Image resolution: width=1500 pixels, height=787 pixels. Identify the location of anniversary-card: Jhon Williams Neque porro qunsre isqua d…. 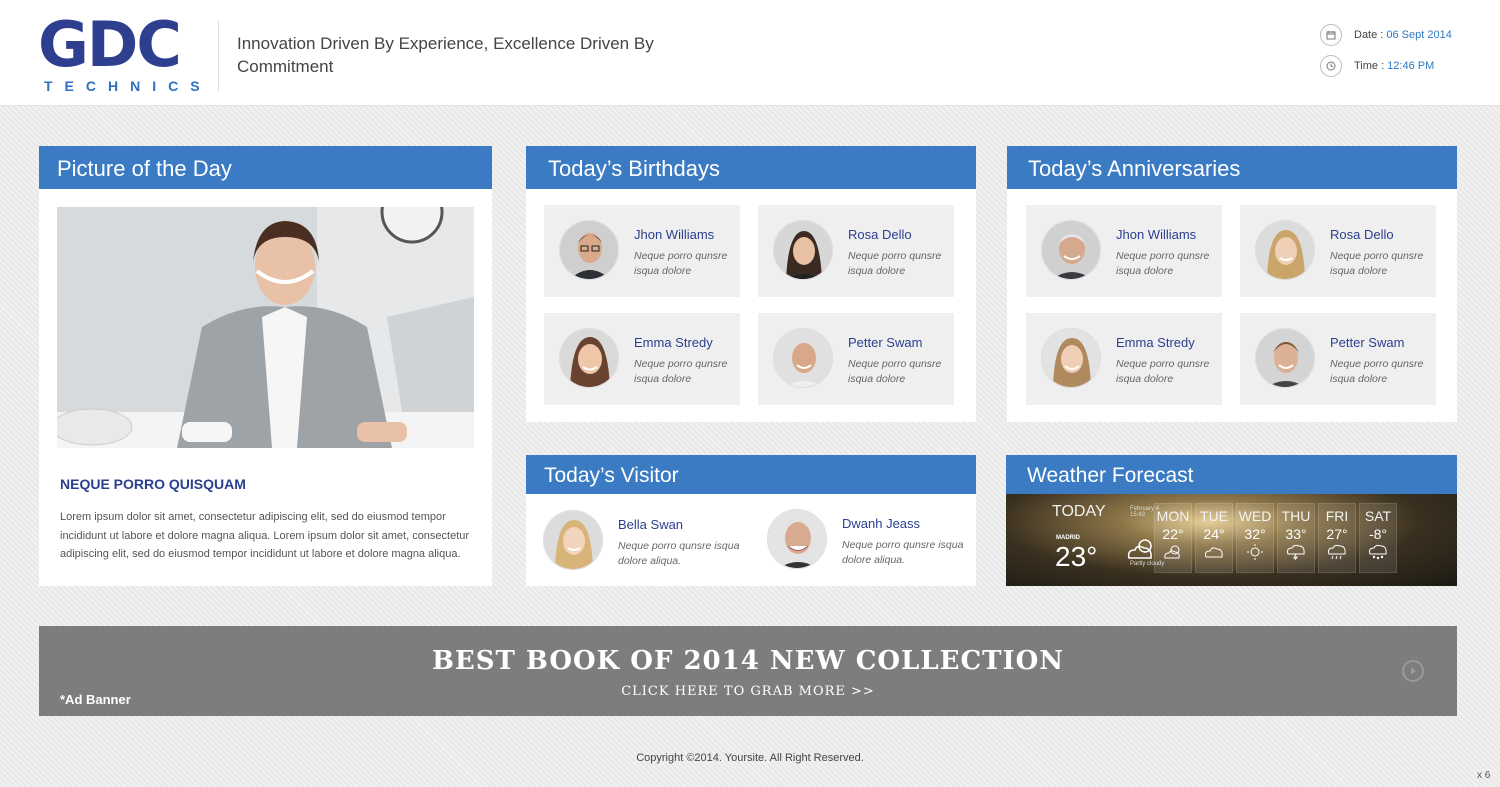
(1124, 251).